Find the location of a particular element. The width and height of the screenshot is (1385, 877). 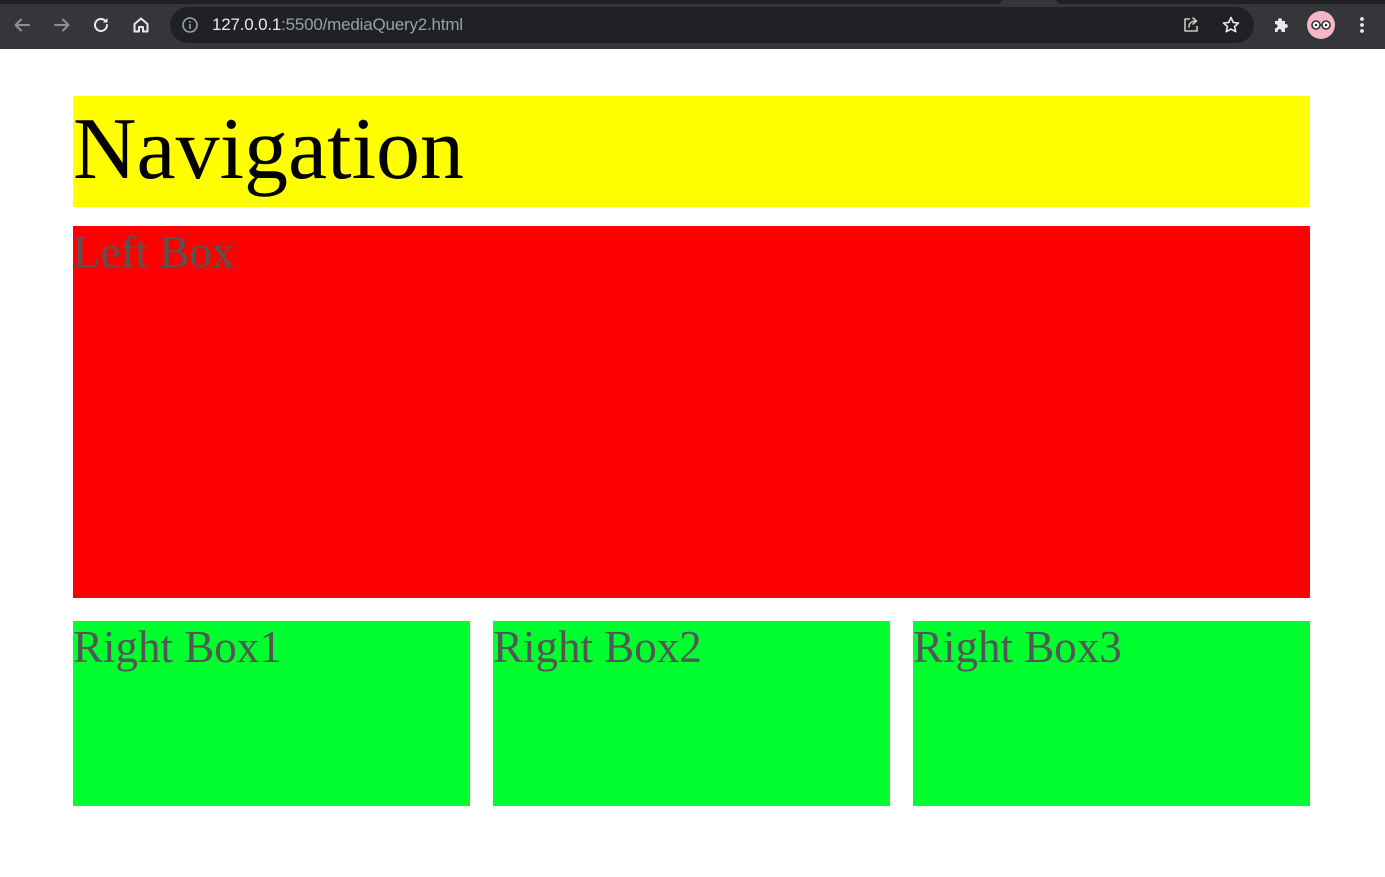

right-box-3-label: Right Box3 is located at coordinates (1017, 647).